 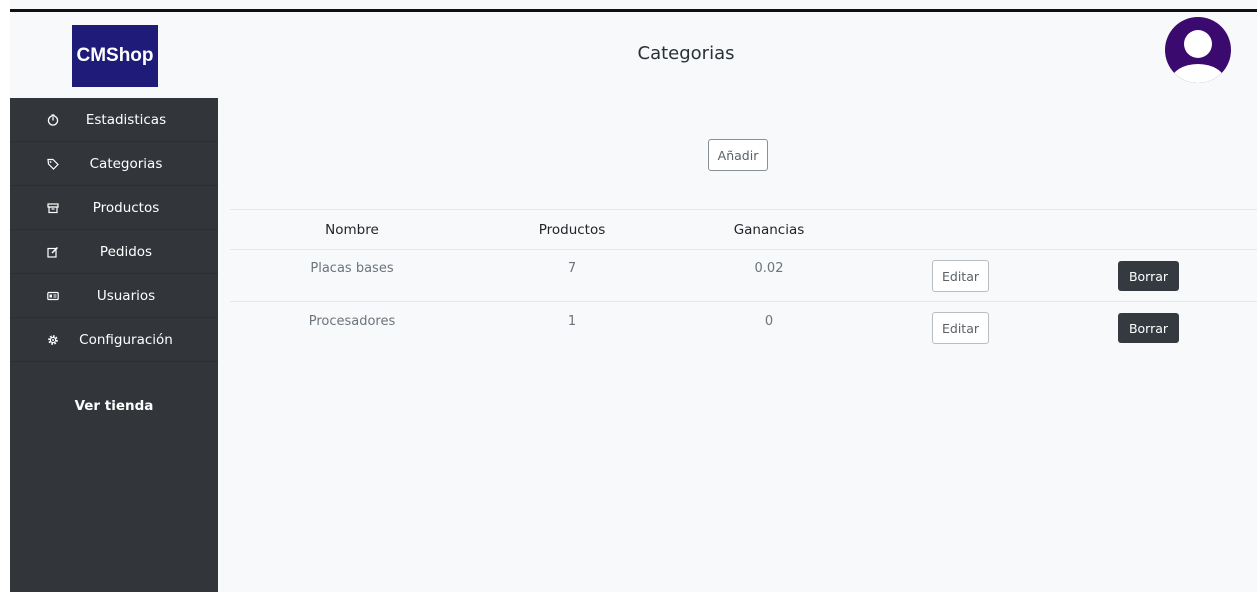 What do you see at coordinates (352, 230) in the screenshot?
I see `column-header-nombre: Nombre` at bounding box center [352, 230].